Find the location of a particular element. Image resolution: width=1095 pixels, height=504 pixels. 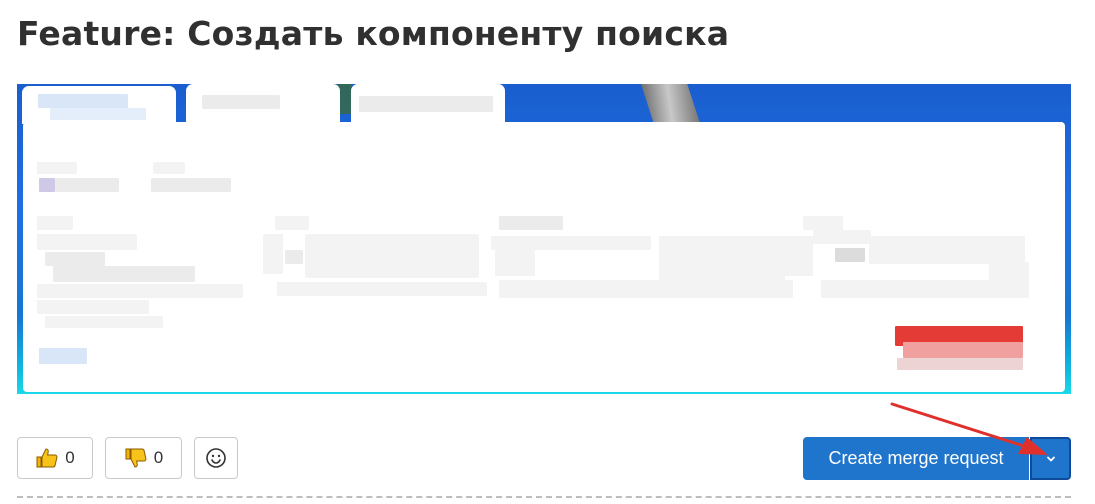

chevron-down-icon is located at coordinates (1051, 459).